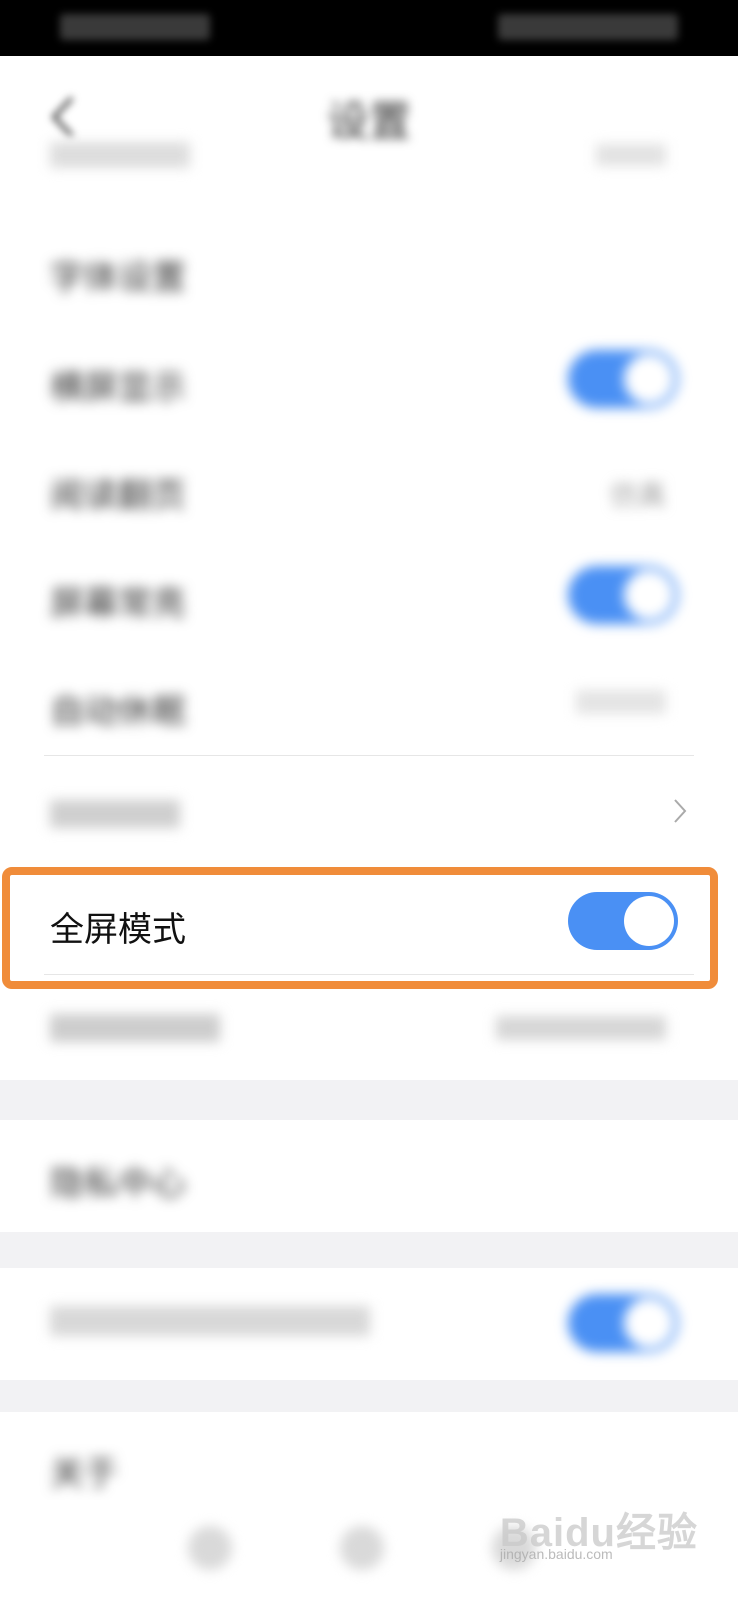 The height and width of the screenshot is (1600, 738). I want to click on settings-row-label: 关于, so click(84, 1474).